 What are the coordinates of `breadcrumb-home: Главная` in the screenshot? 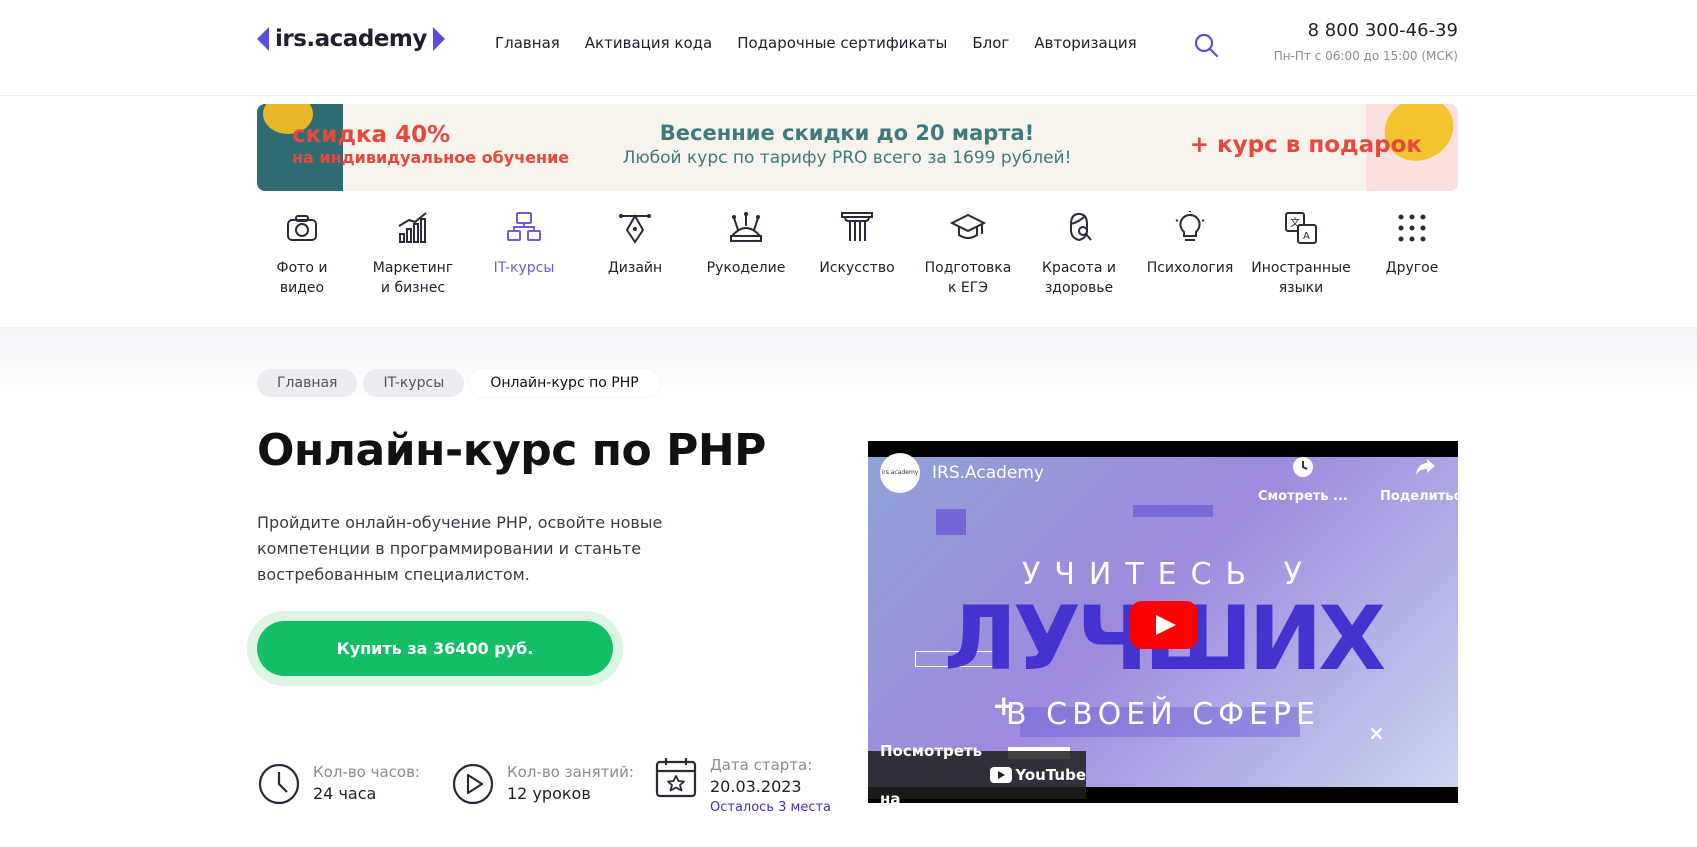 It's located at (307, 383).